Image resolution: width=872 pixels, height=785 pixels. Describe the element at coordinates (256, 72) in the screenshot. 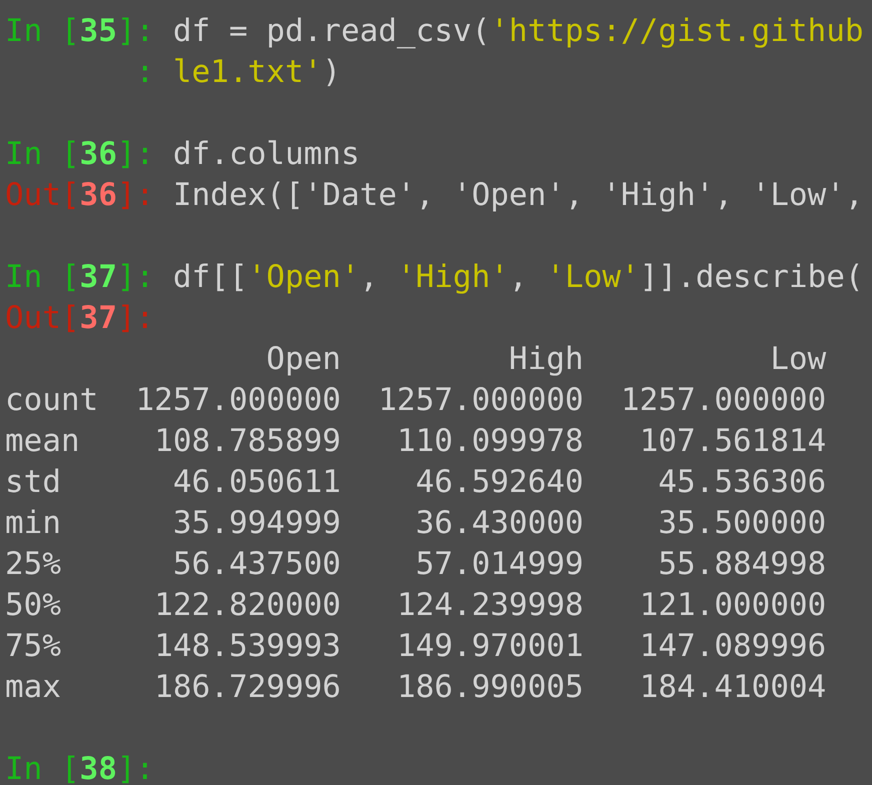

I see `code-line: le1.txt')` at that location.